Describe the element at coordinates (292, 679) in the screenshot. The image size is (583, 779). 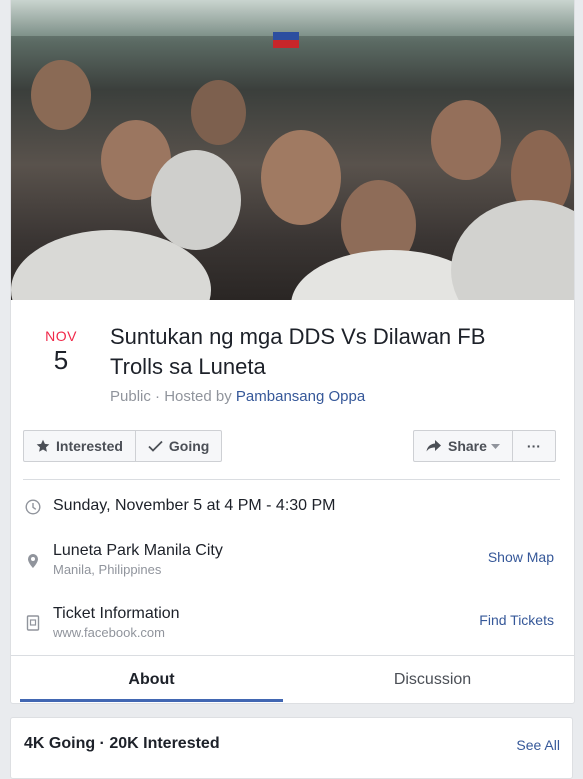
I see `event-tabs: About Discussion` at that location.